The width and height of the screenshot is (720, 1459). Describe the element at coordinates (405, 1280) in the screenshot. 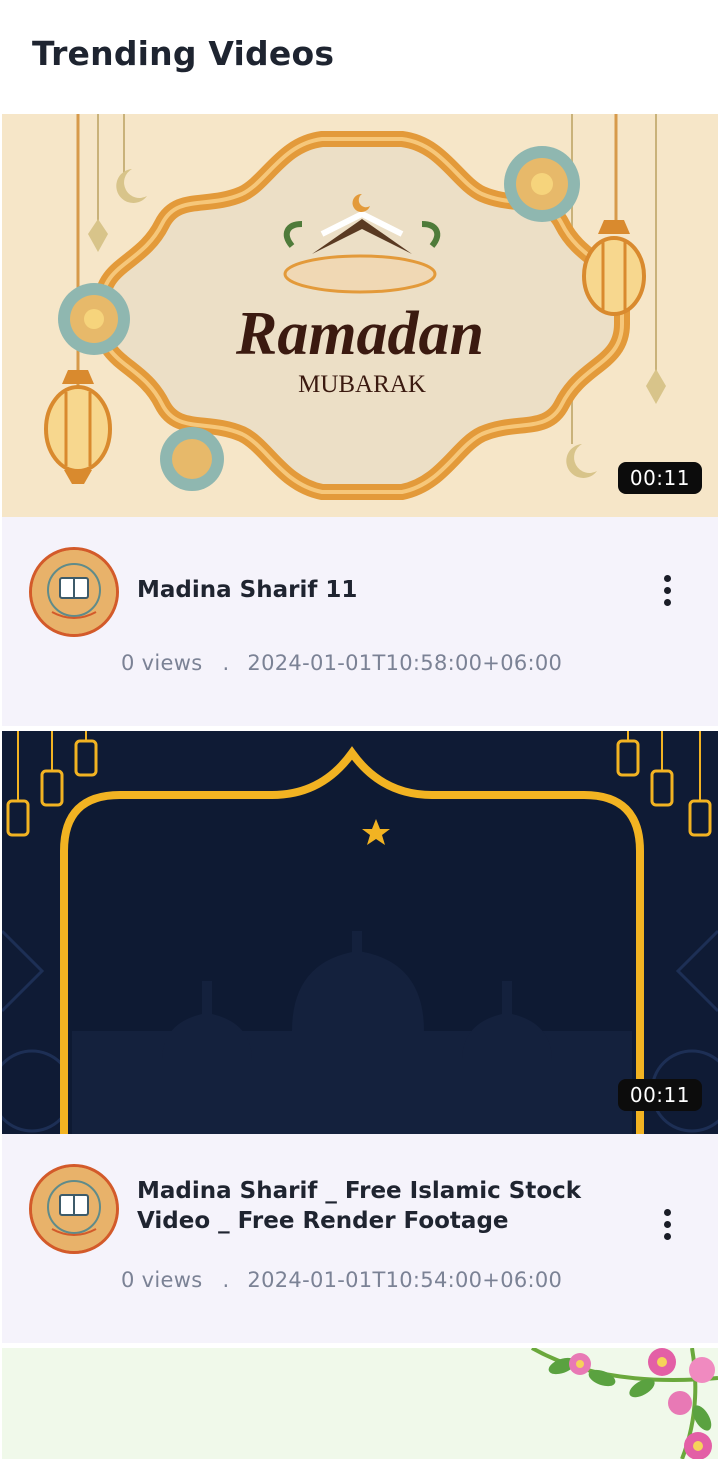

I see `publish-date: 2024-01-01T10:54:00+06:00` at that location.